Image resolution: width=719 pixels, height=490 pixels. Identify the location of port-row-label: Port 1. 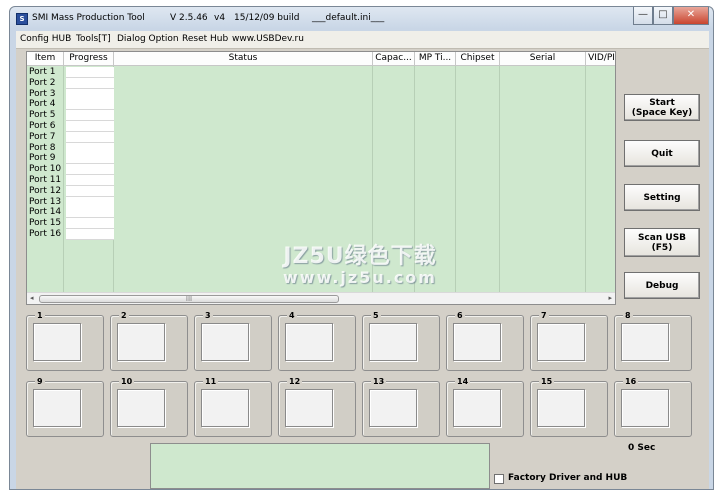
(42, 72).